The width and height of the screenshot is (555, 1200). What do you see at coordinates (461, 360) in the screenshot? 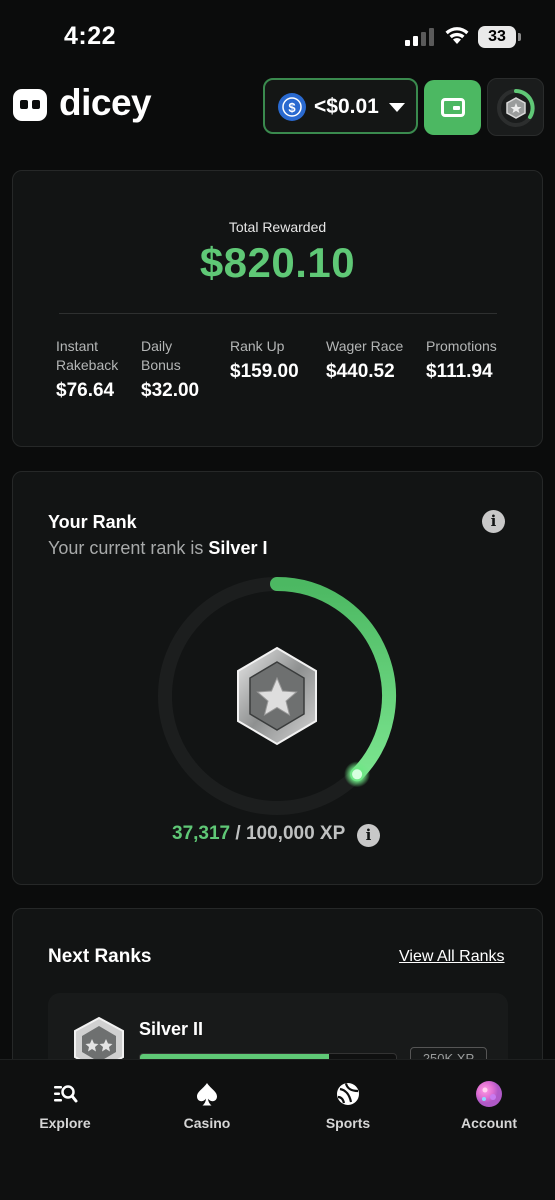
I see `reward-promotions: Promotions $111.94` at bounding box center [461, 360].